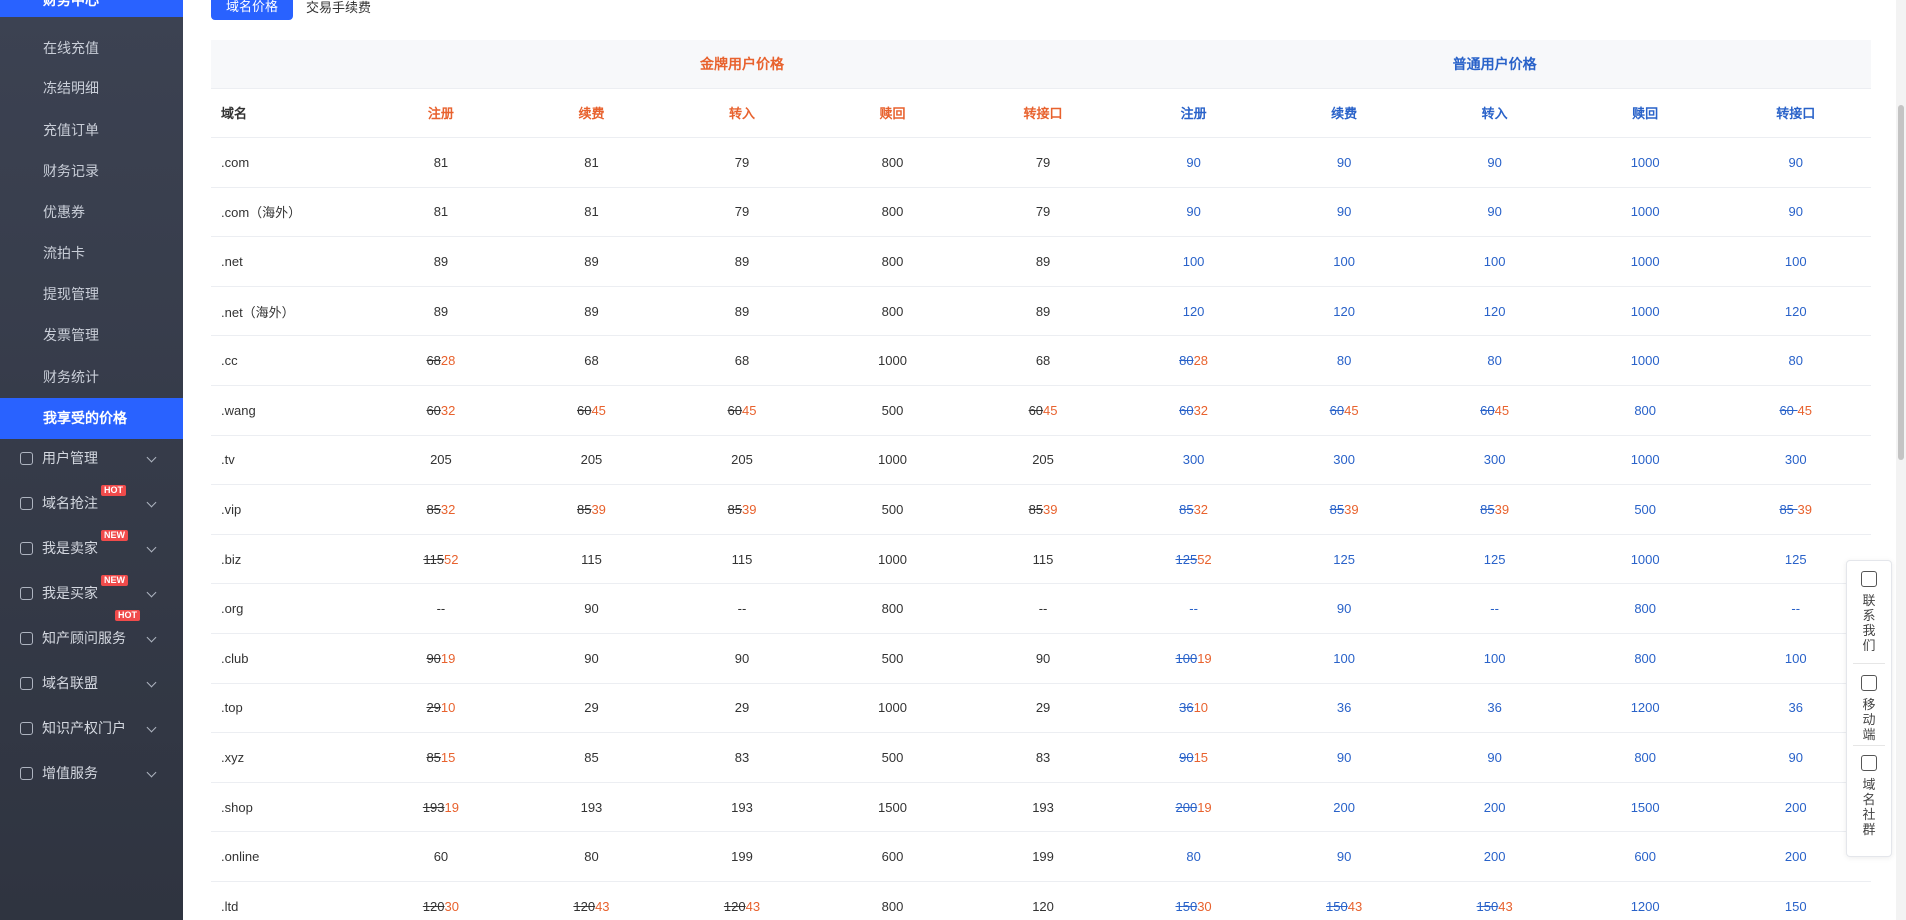  Describe the element at coordinates (1193, 113) in the screenshot. I see `col-header-6: 注册` at that location.